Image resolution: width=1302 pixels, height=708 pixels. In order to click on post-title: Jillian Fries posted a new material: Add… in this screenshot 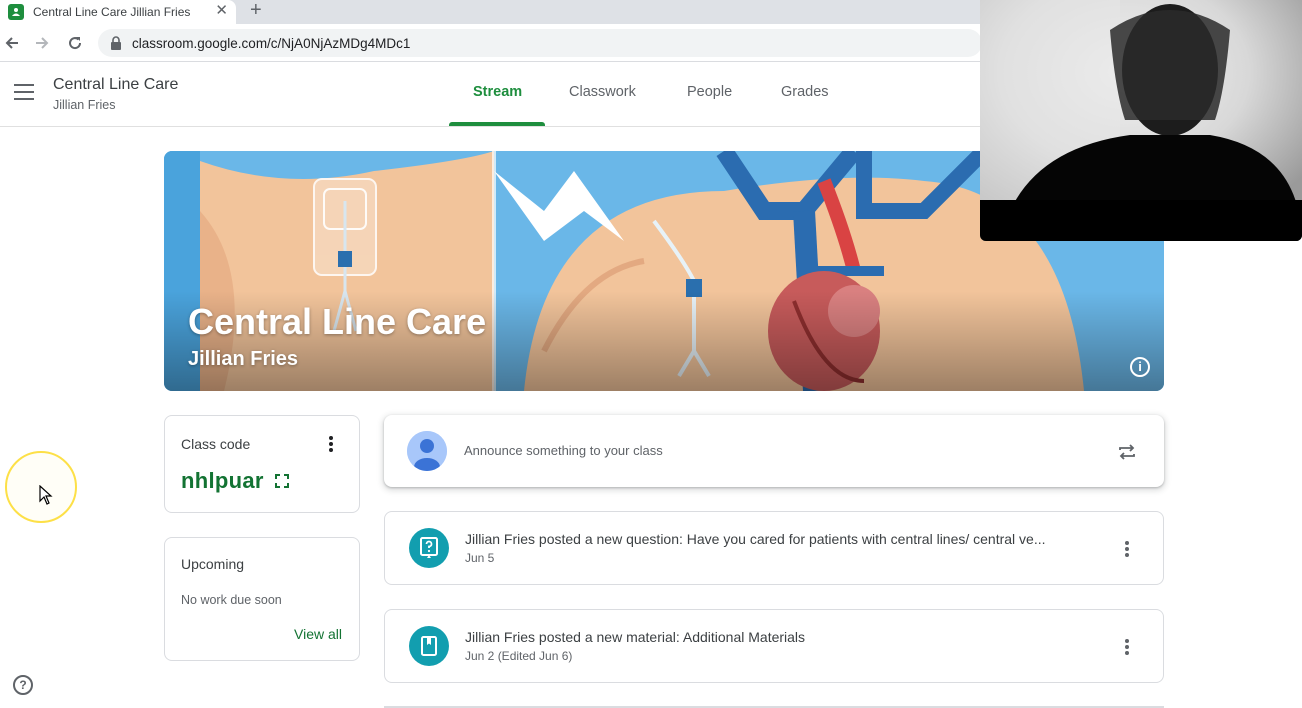, I will do `click(635, 637)`.